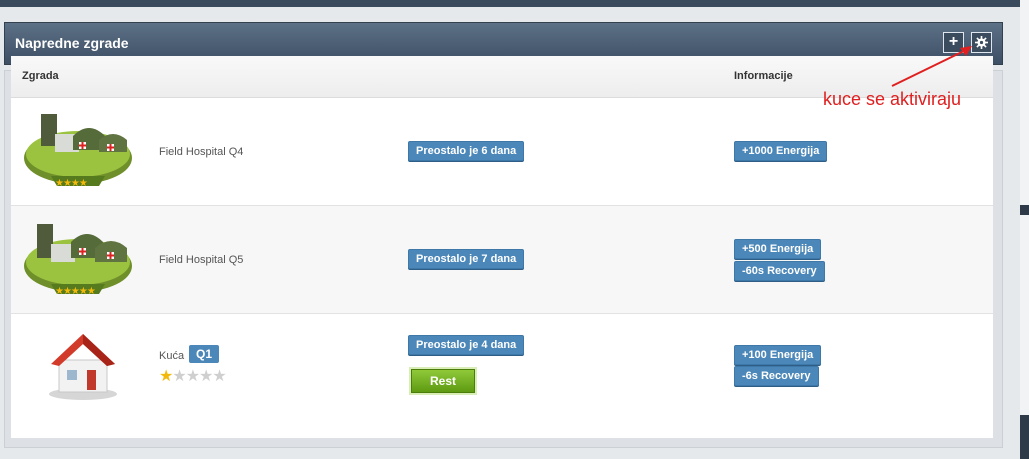  Describe the element at coordinates (40, 76) in the screenshot. I see `column-header-building: Zgrada` at that location.